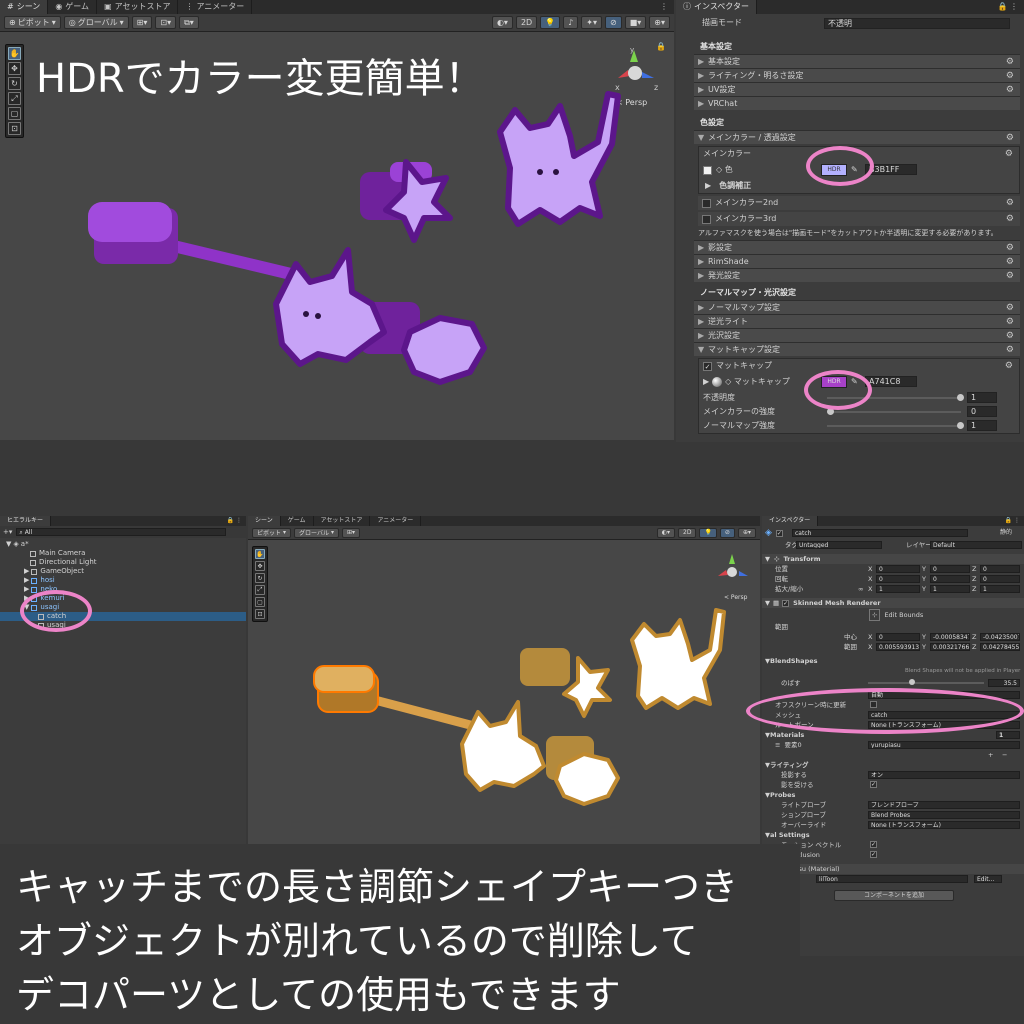  Describe the element at coordinates (659, 22) in the screenshot. I see `gizmos-button: ⊕▾` at that location.